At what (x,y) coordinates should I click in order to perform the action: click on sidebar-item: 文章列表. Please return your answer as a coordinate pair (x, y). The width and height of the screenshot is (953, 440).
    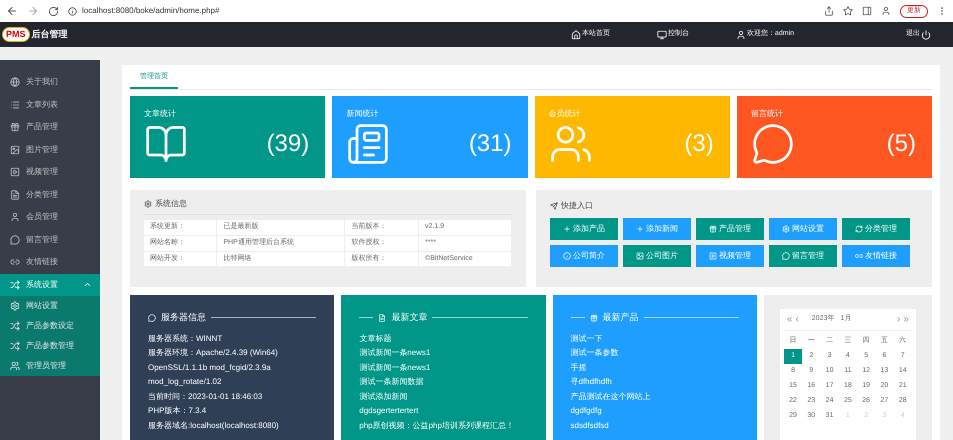
    Looking at the image, I should click on (50, 105).